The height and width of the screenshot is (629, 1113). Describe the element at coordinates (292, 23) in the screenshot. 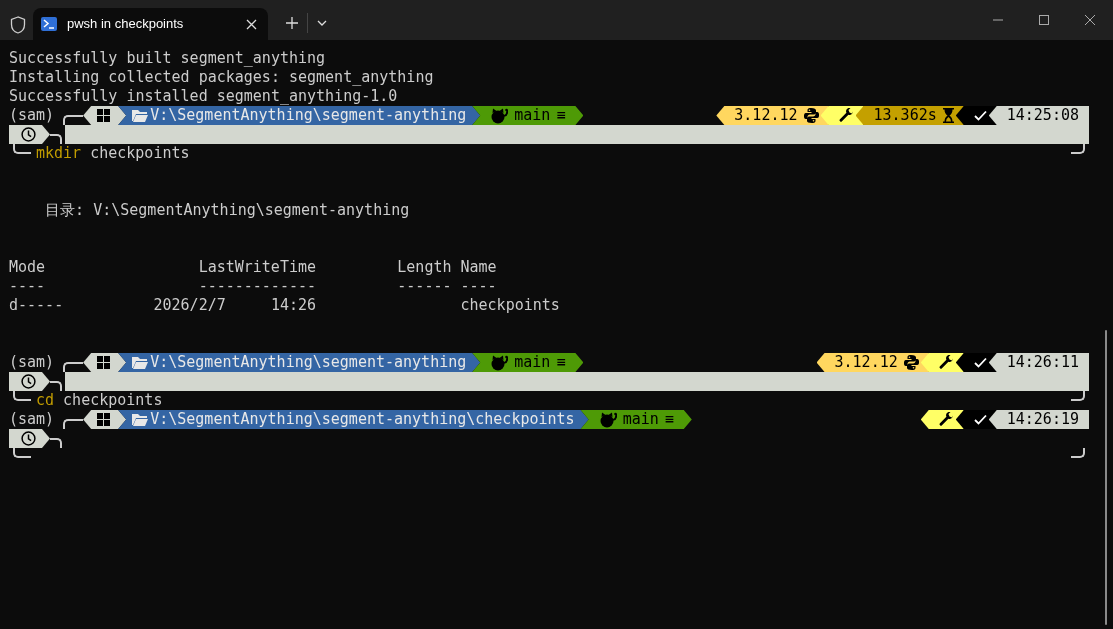

I see `plus-icon` at that location.